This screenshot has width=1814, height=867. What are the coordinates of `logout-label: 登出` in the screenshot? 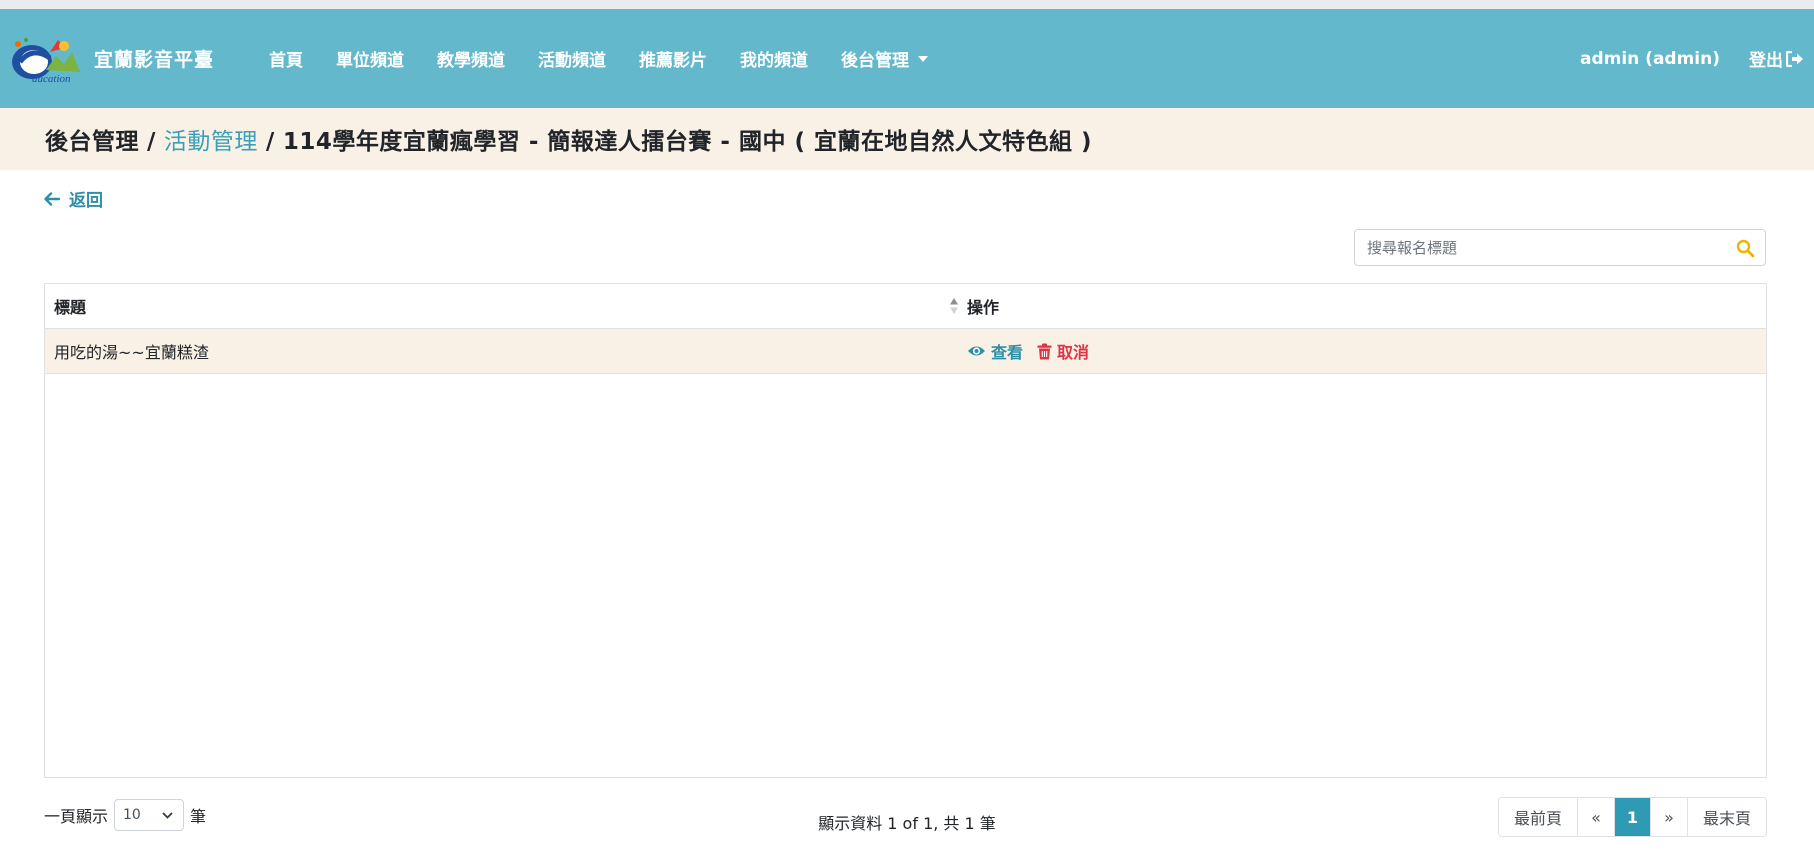 It's located at (1766, 61).